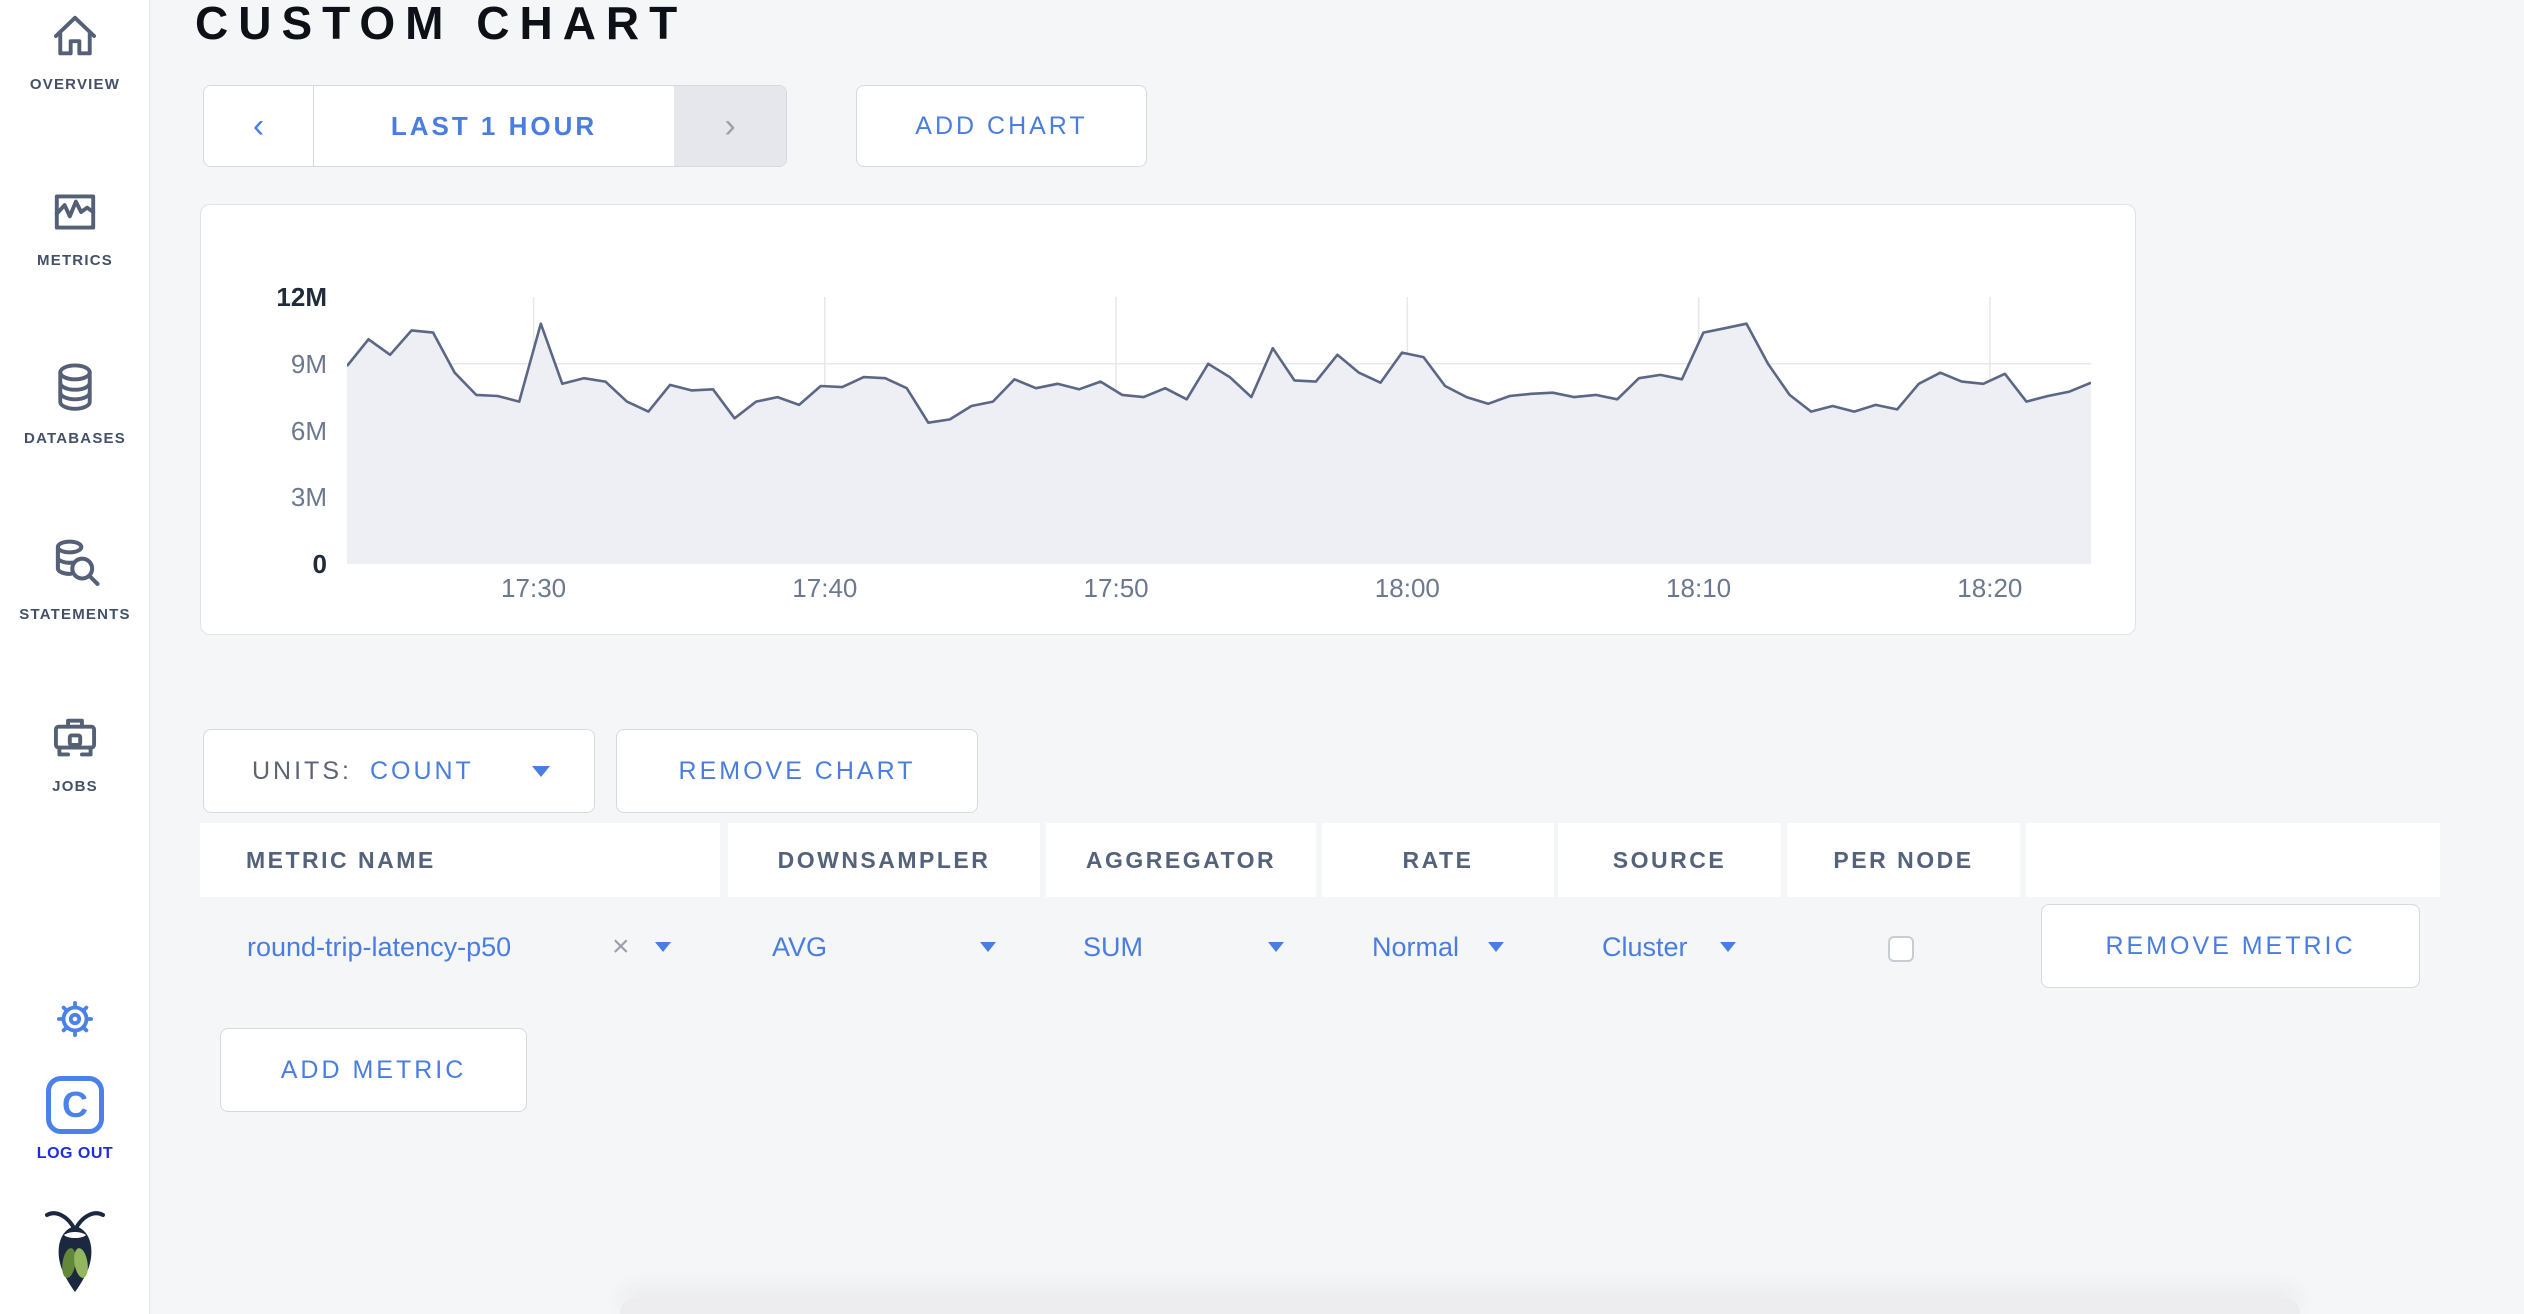  I want to click on metric-name-caret, so click(663, 947).